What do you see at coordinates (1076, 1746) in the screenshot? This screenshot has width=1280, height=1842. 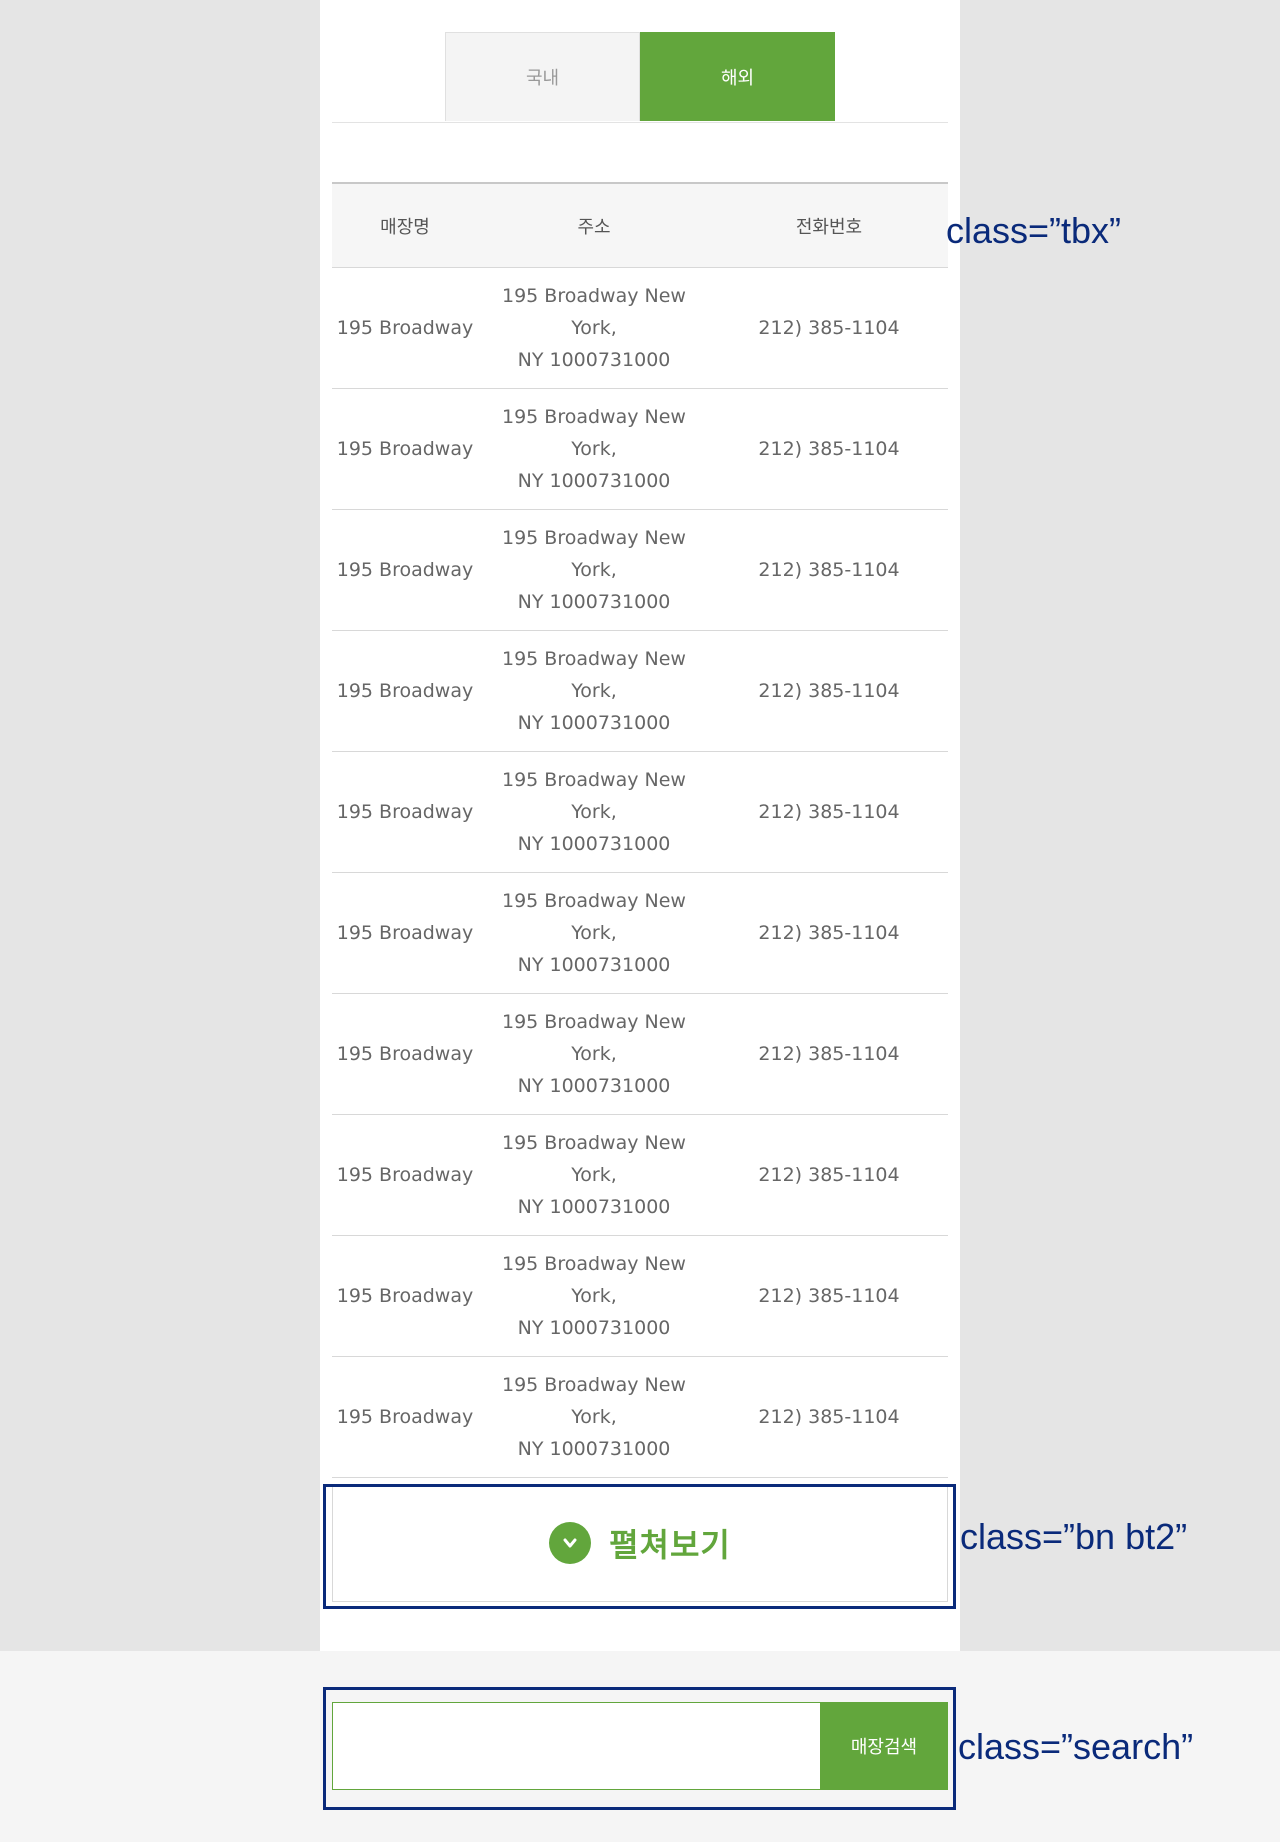 I see `annotation-label-search: class=”search”` at bounding box center [1076, 1746].